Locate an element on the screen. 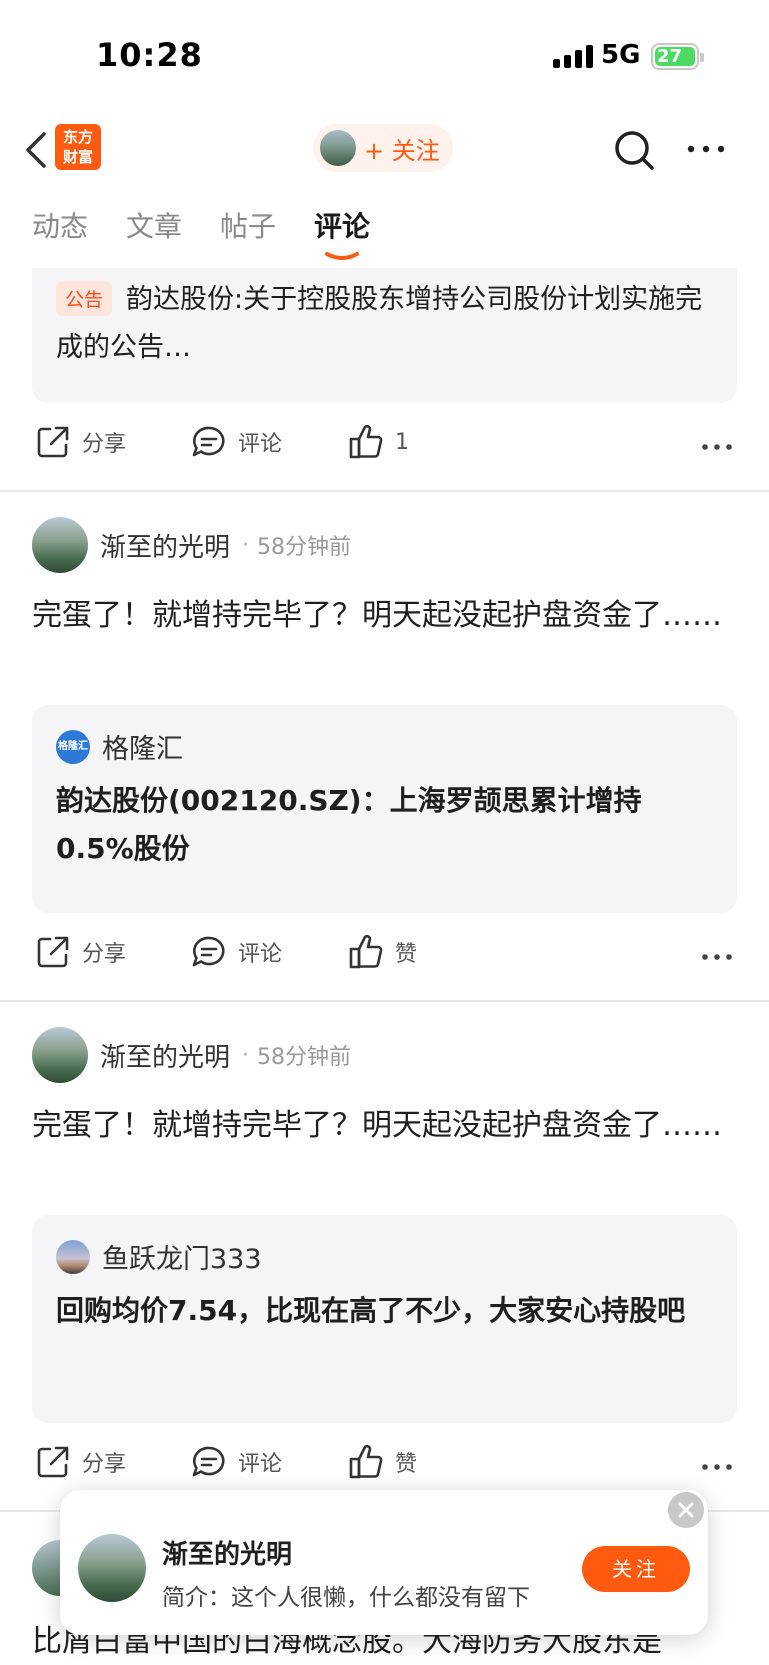  quote-source: 鱼跃龙门333 is located at coordinates (159, 1256).